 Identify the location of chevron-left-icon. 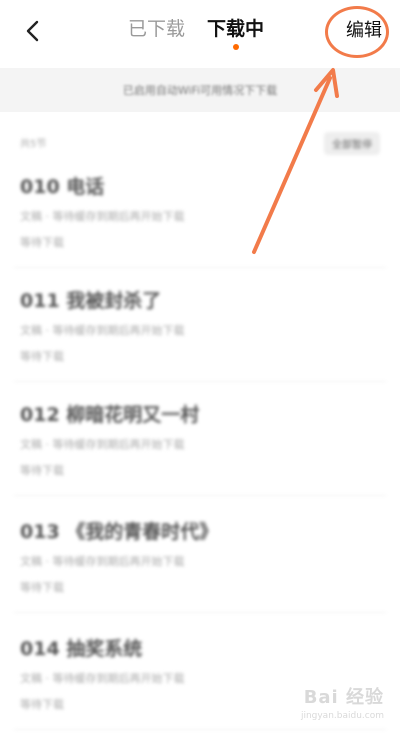
(32, 31).